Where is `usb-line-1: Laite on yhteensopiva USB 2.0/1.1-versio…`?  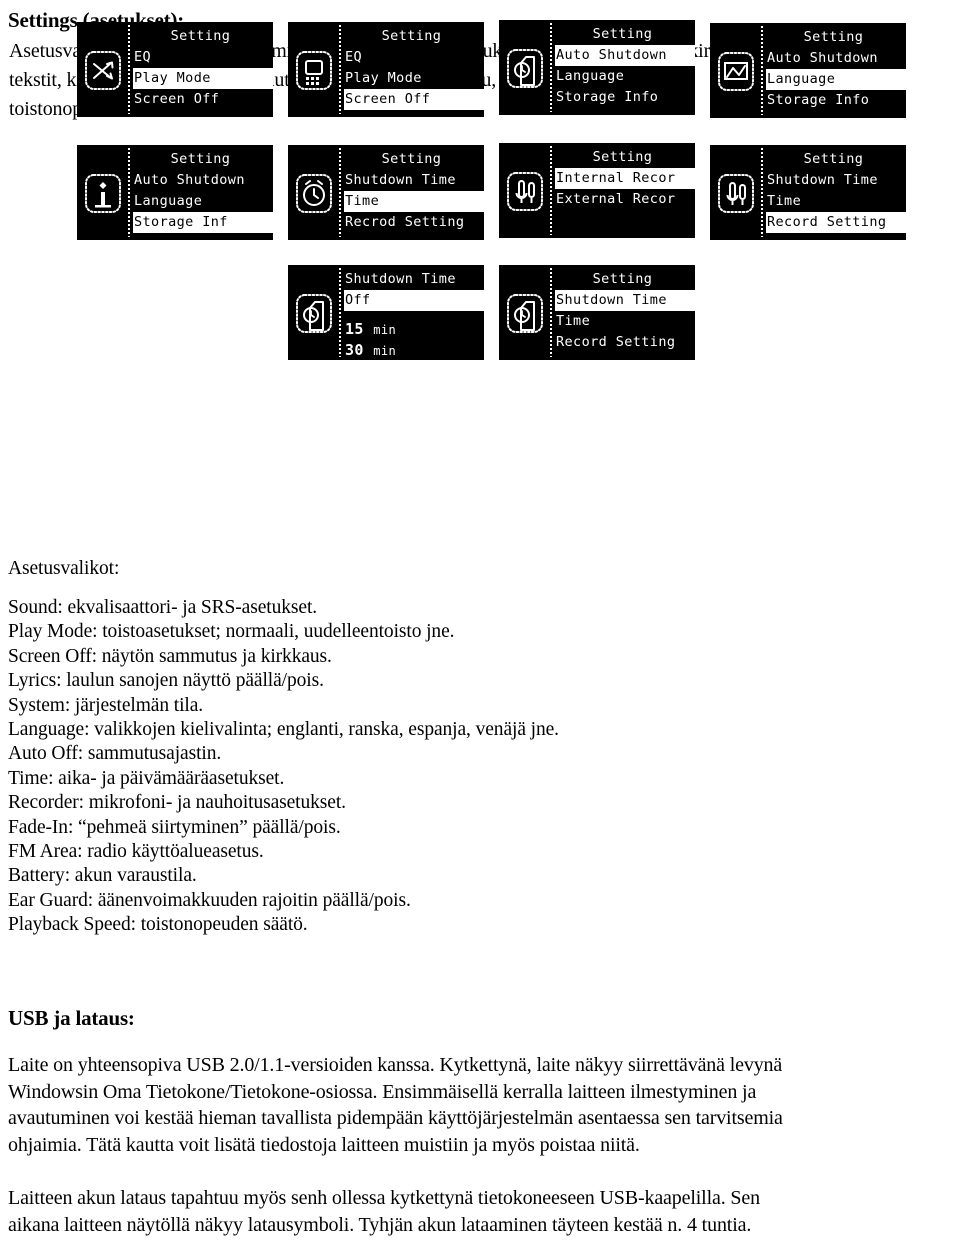 usb-line-1: Laite on yhteensopiva USB 2.0/1.1-versio… is located at coordinates (395, 1065).